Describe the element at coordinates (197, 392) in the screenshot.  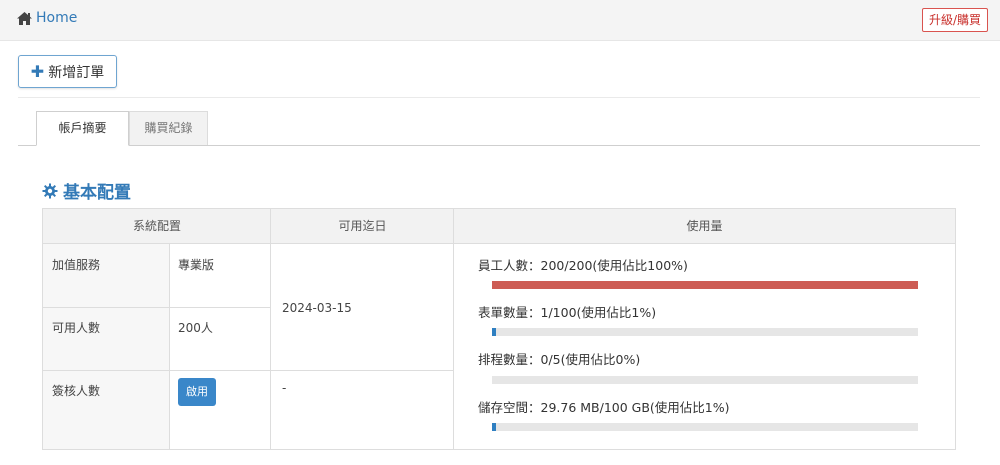
I see `enable-button: 啟用` at that location.